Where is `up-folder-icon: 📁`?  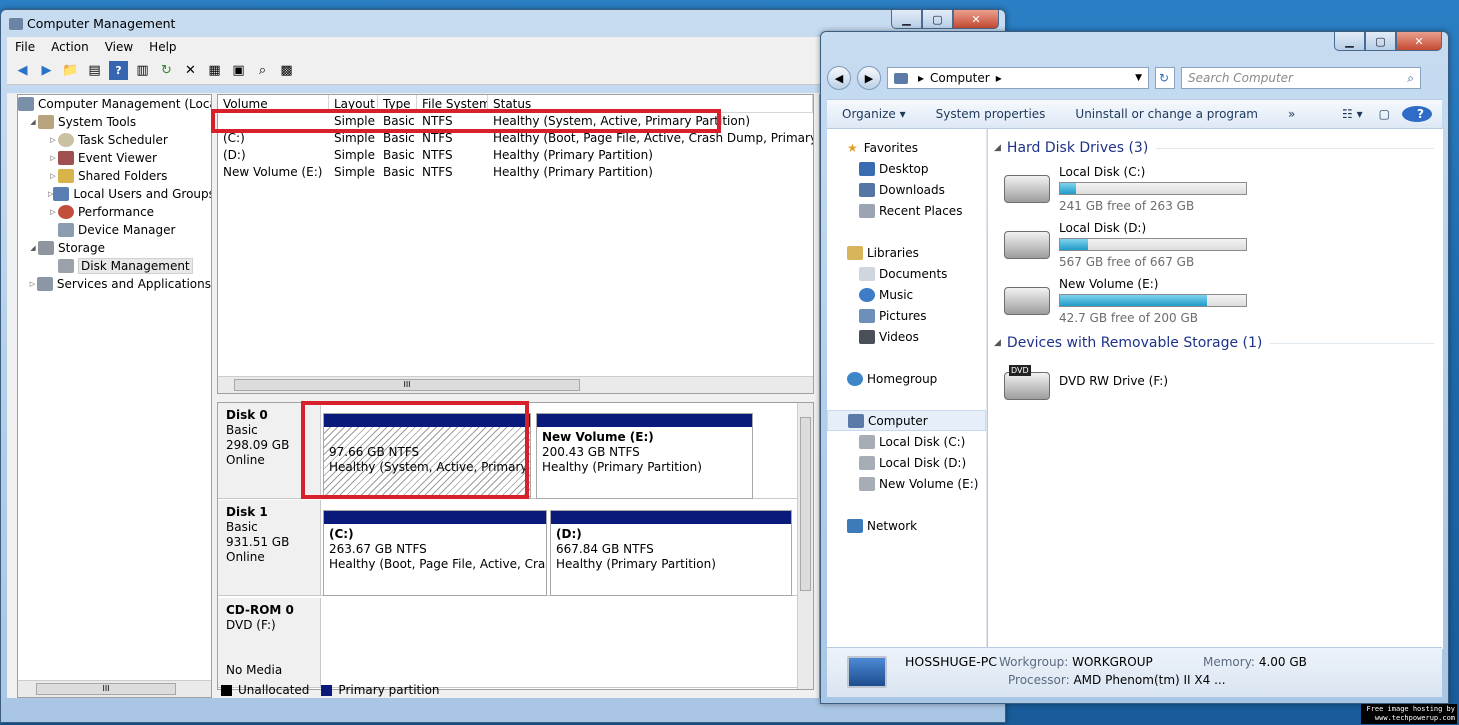
up-folder-icon: 📁 is located at coordinates (70, 70).